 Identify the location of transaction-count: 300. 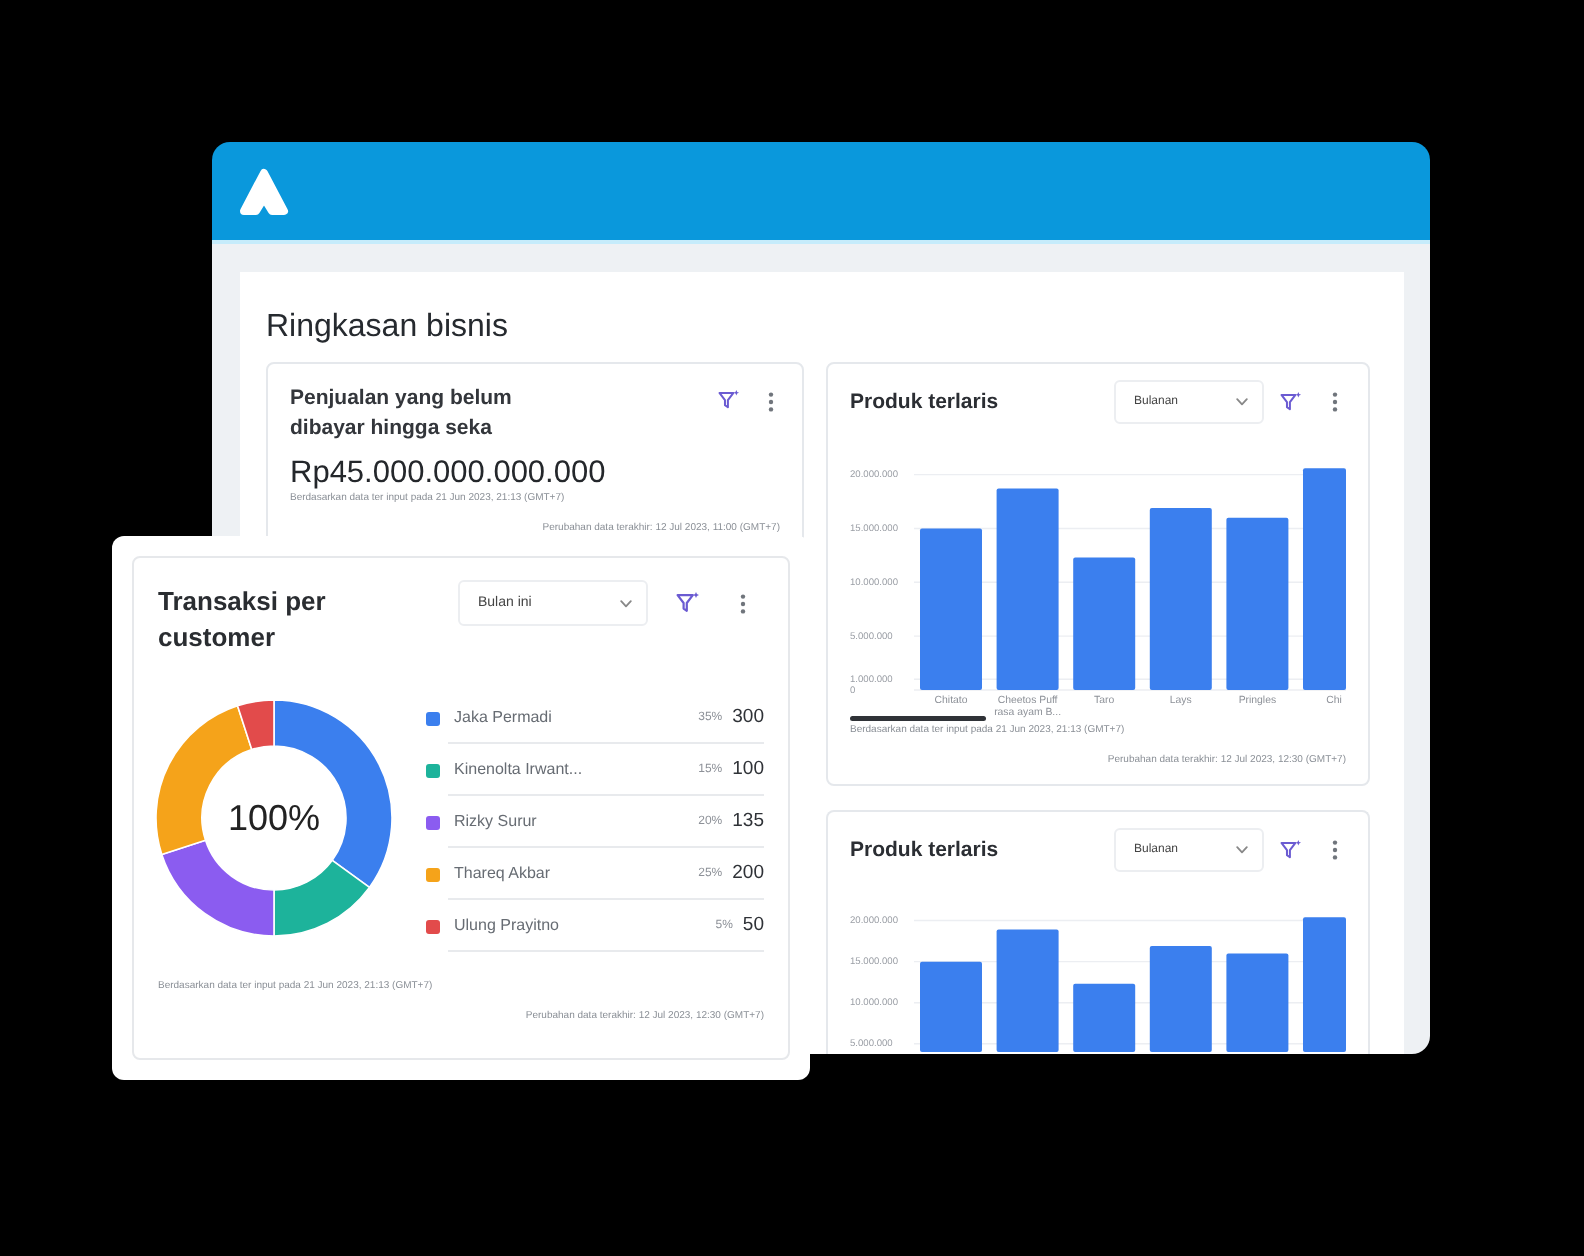
(748, 717).